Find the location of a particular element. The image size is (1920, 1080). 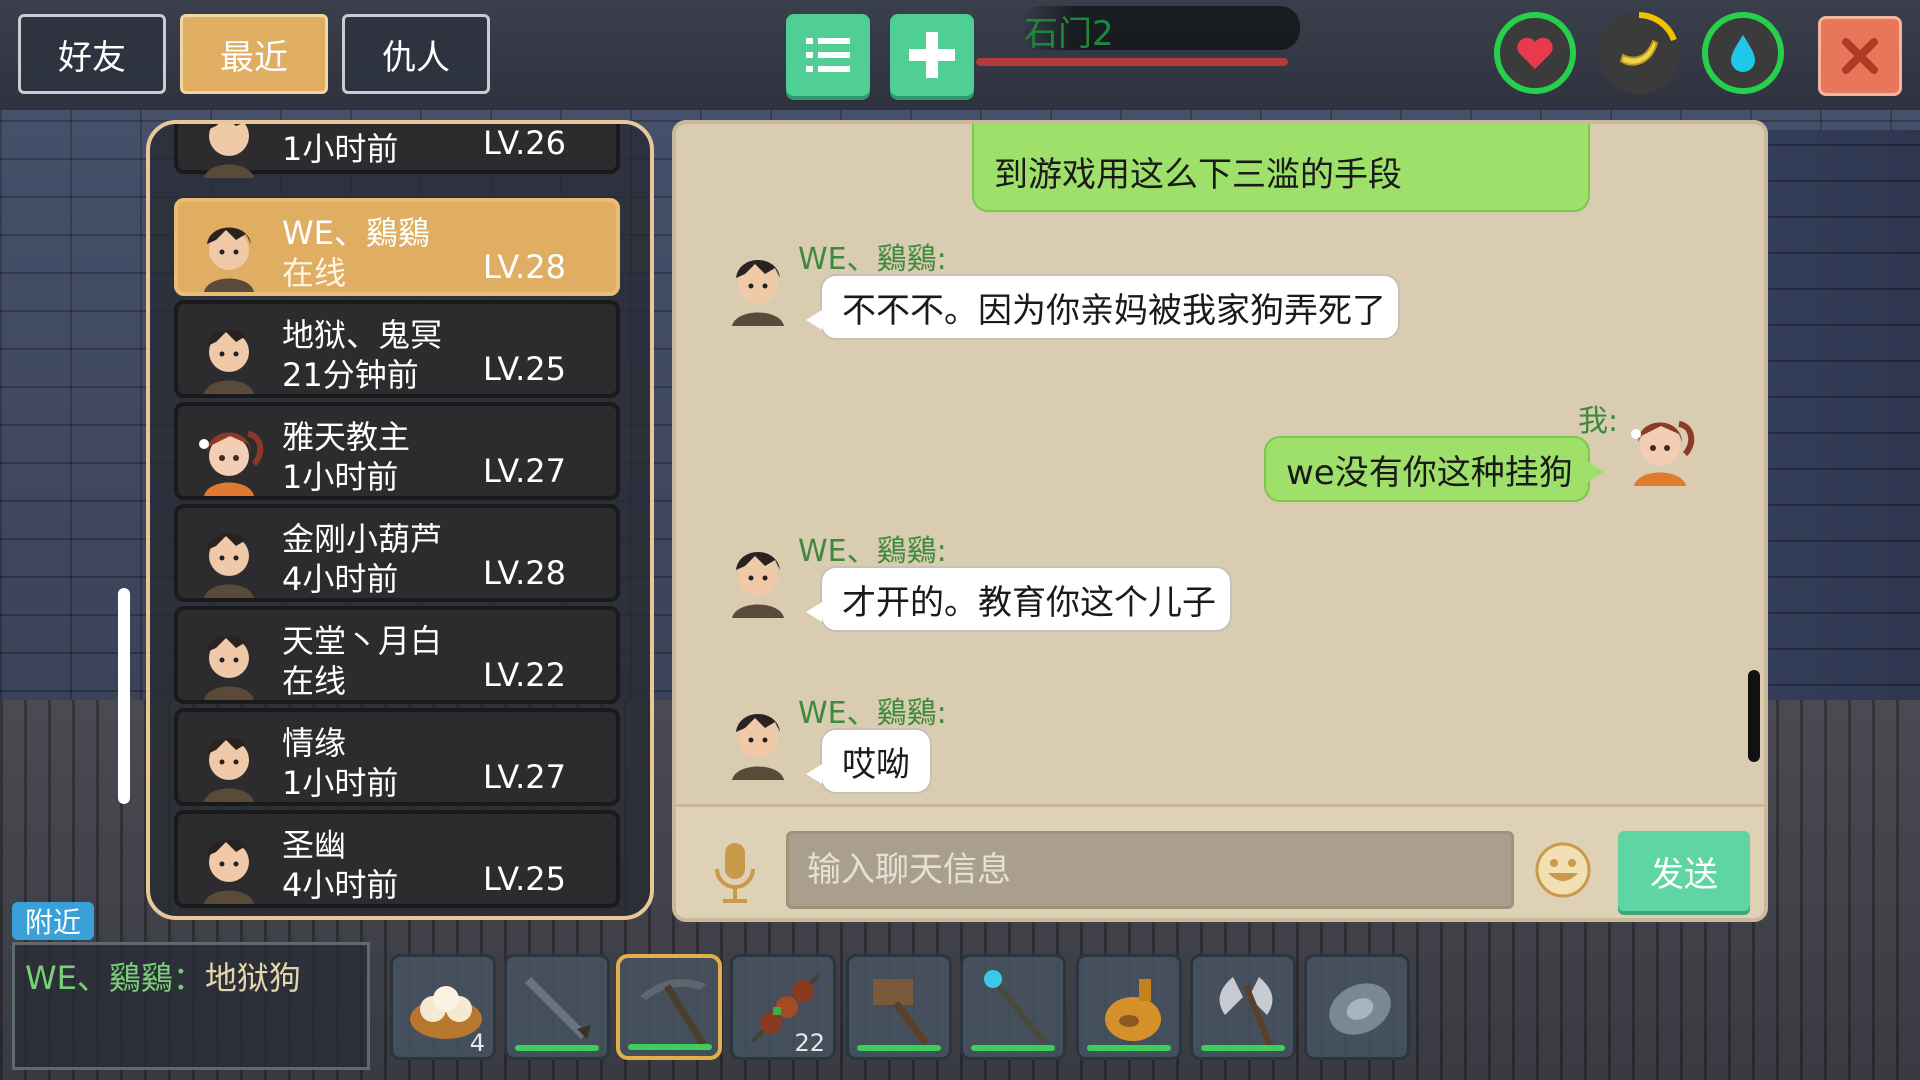

magic-staff-icon is located at coordinates (1016, 1007).